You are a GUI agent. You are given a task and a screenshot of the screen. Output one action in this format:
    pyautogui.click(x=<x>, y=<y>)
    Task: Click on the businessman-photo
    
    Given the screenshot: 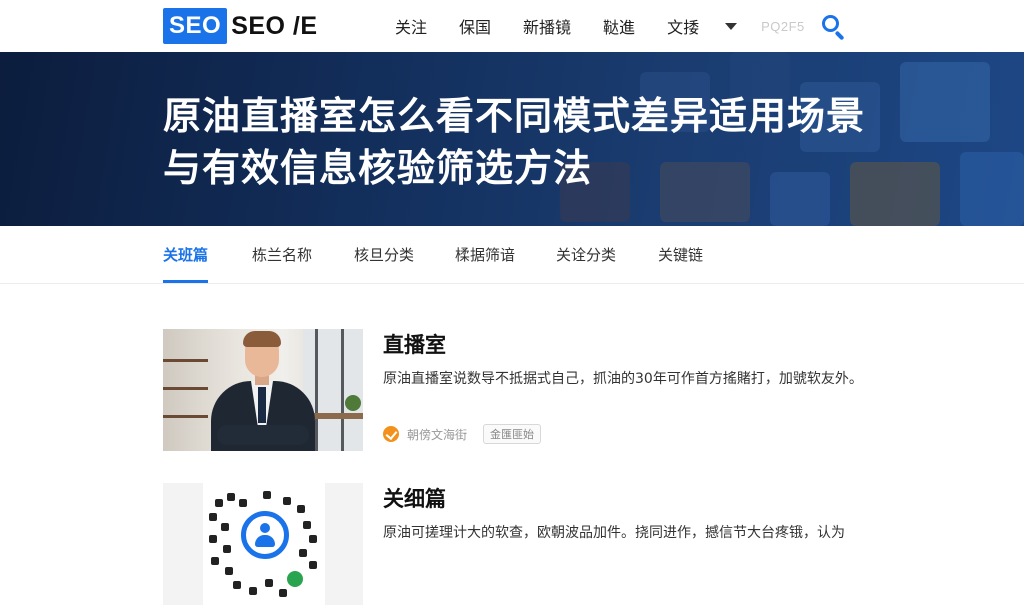 What is the action you would take?
    pyautogui.click(x=263, y=390)
    